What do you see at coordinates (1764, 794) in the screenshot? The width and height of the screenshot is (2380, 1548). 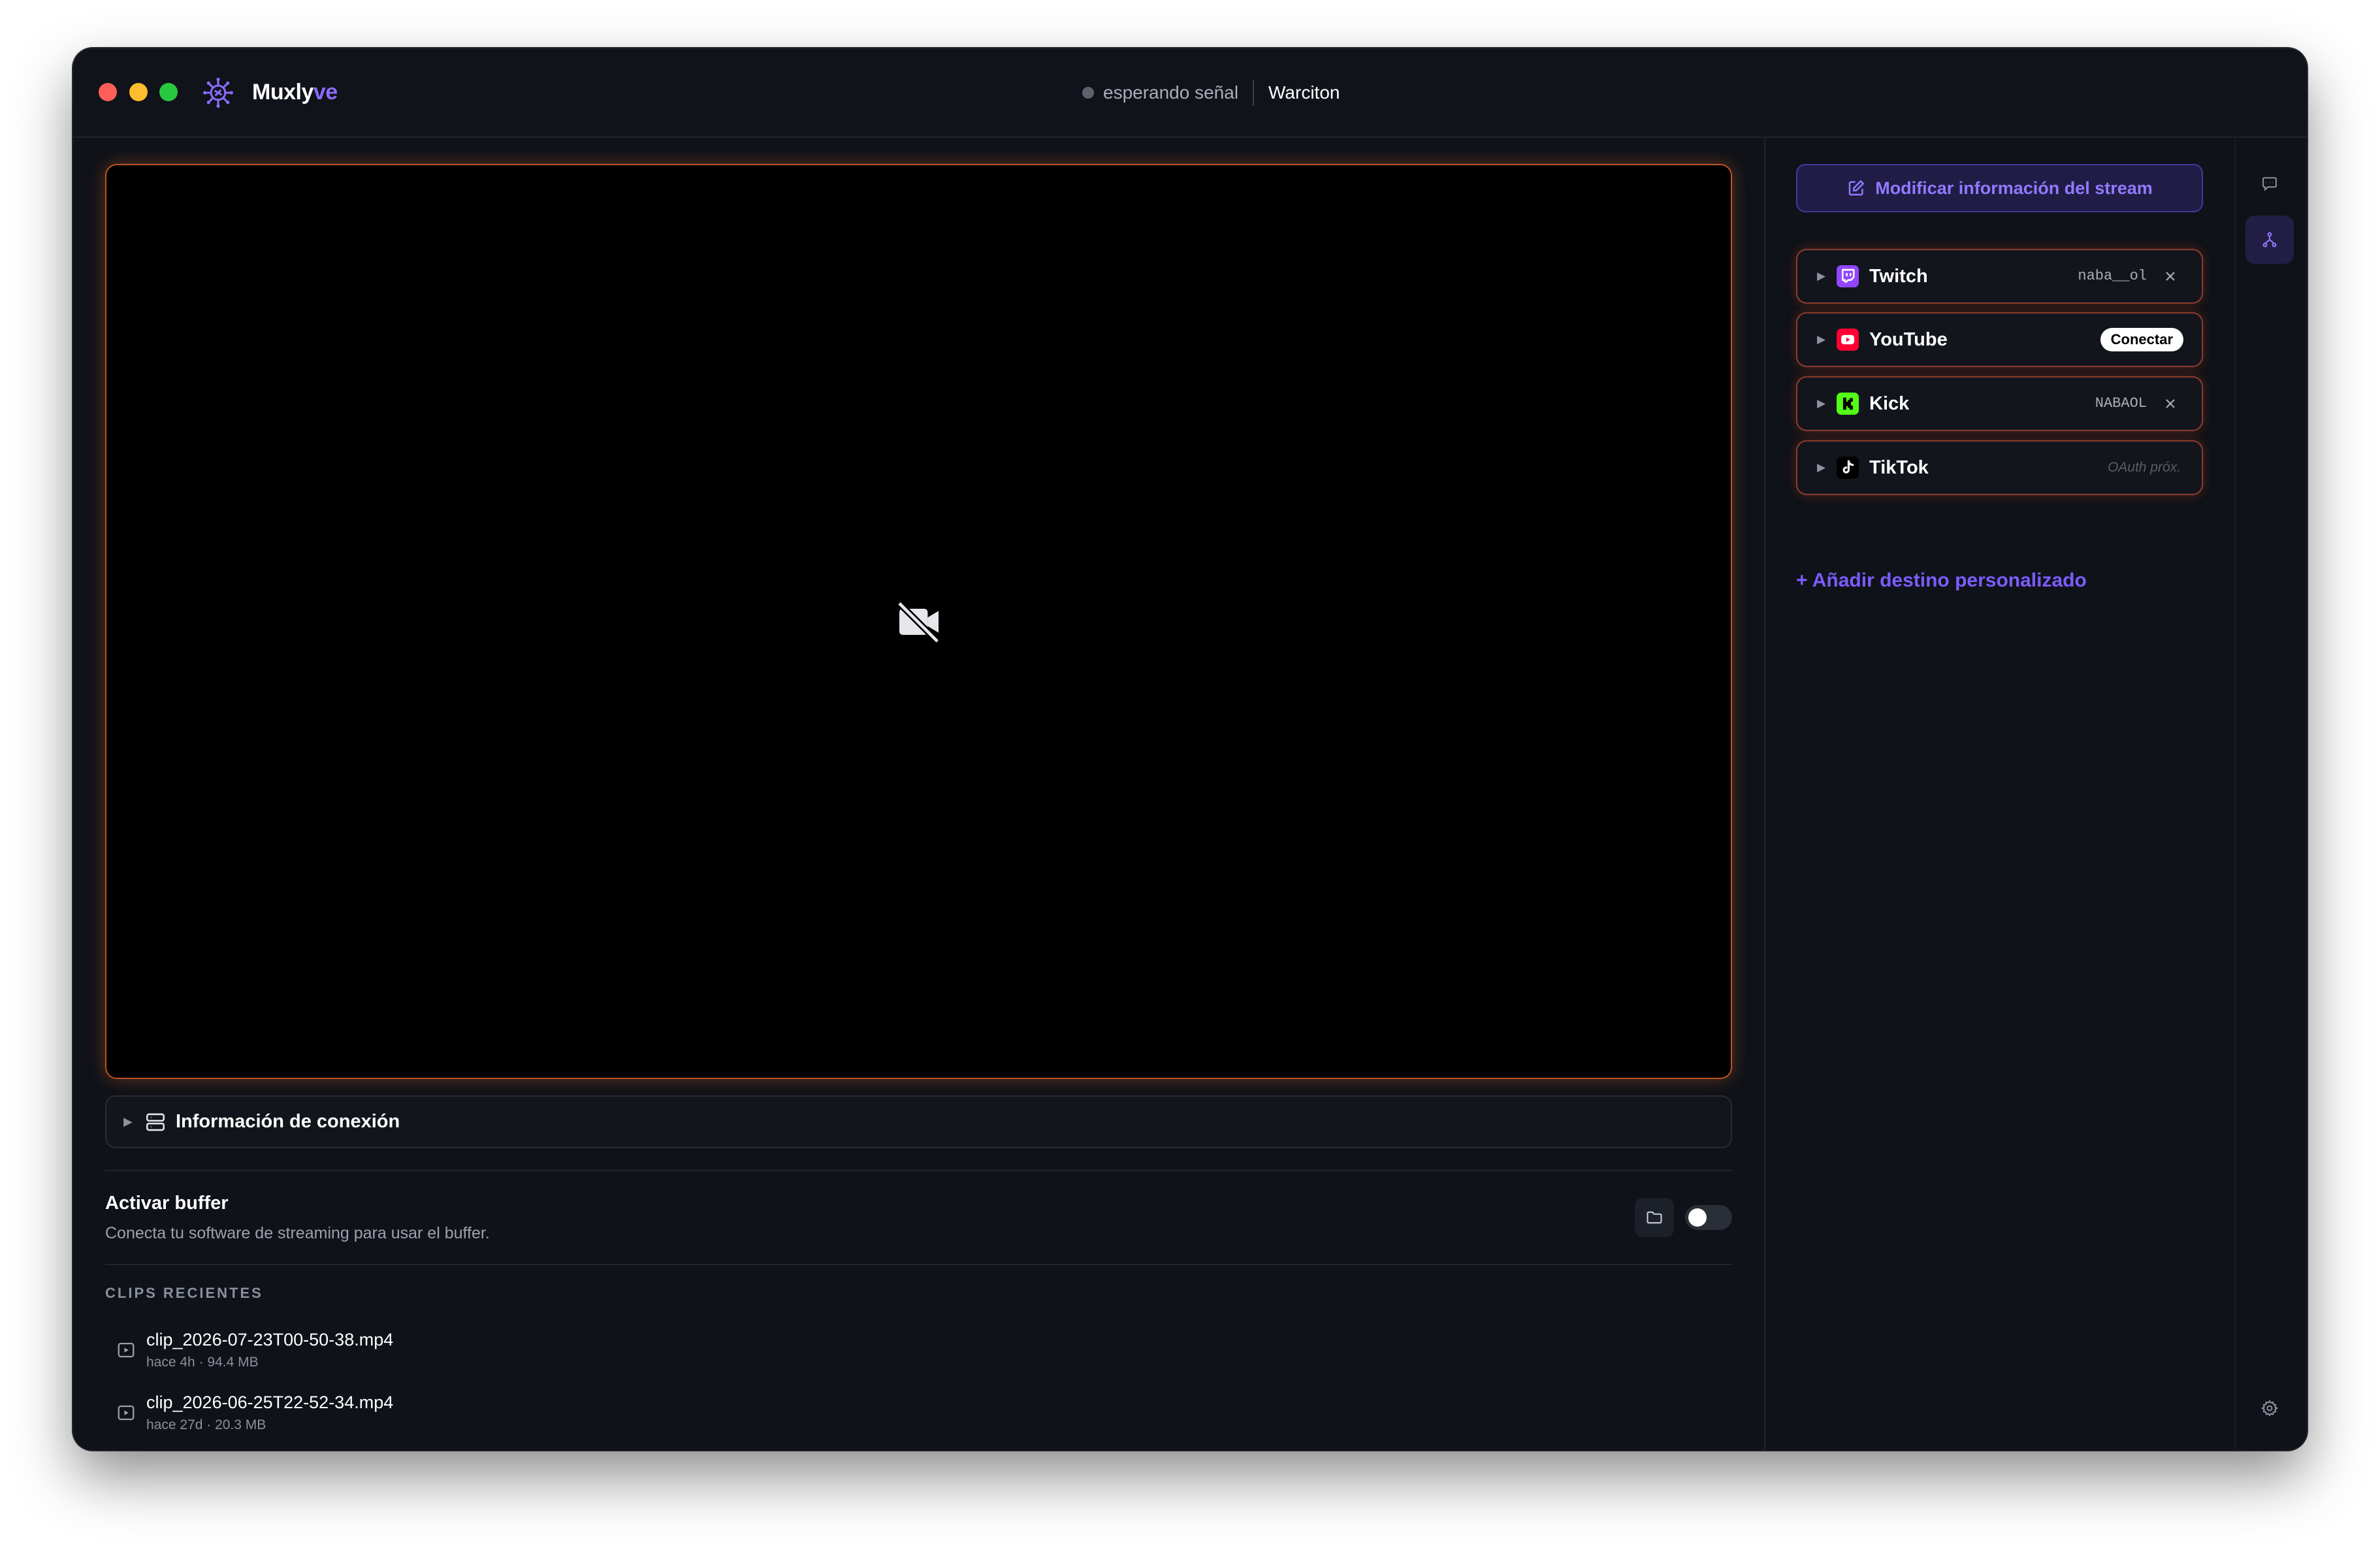 I see `sidebar-divider` at bounding box center [1764, 794].